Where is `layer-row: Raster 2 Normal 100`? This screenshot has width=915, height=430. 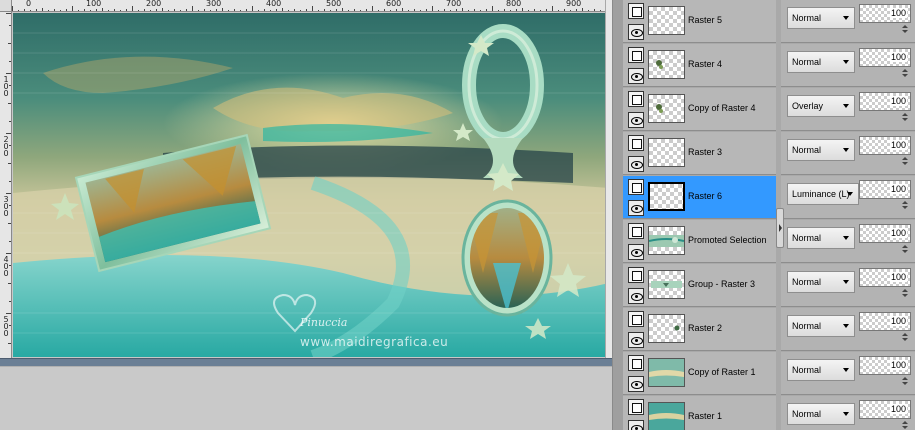 layer-row: Raster 2 Normal 100 is located at coordinates (769, 330).